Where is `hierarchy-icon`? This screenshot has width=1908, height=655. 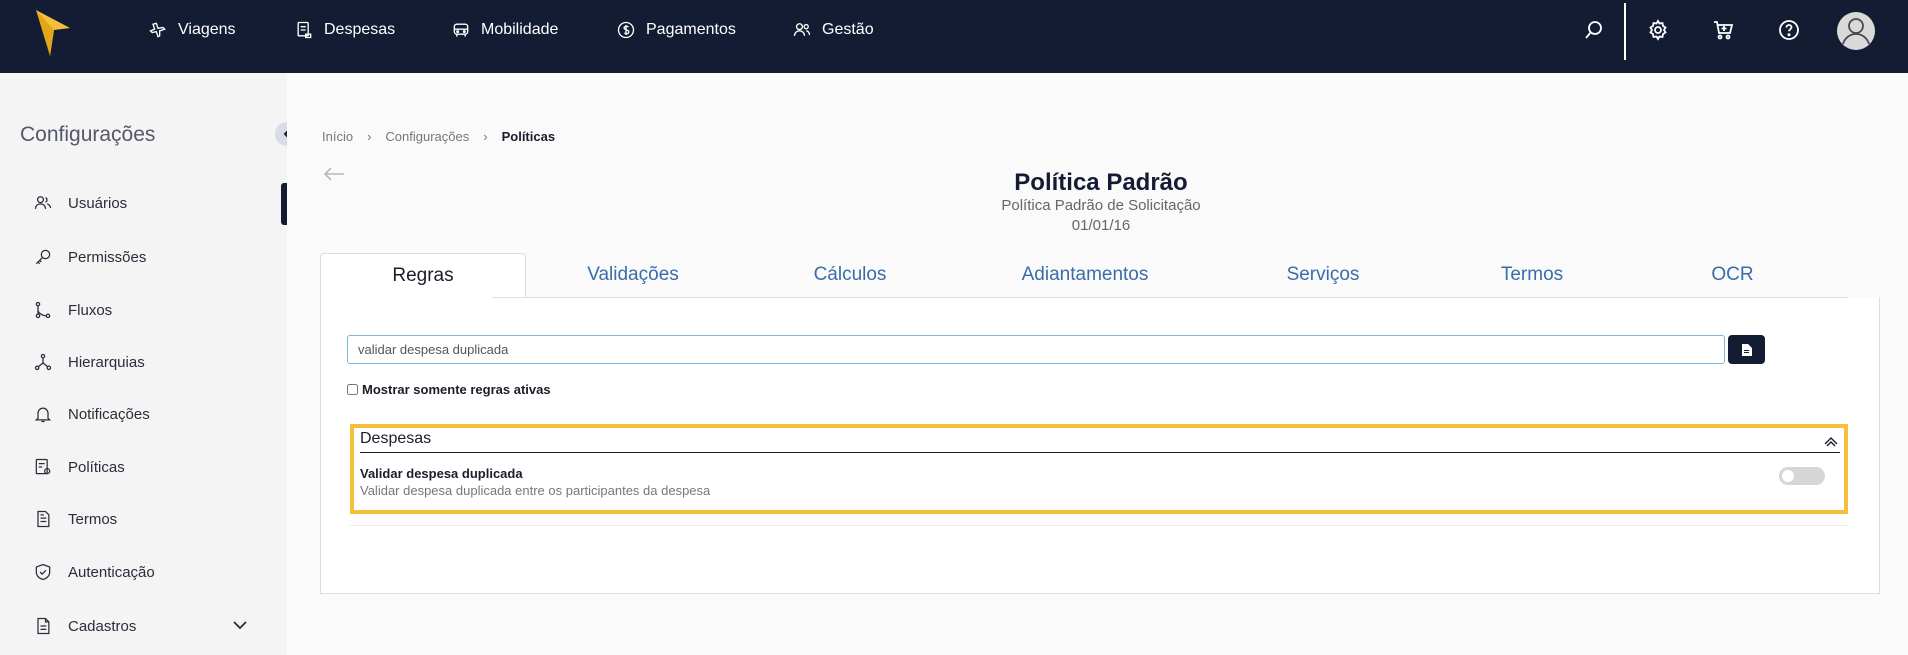
hierarchy-icon is located at coordinates (43, 362).